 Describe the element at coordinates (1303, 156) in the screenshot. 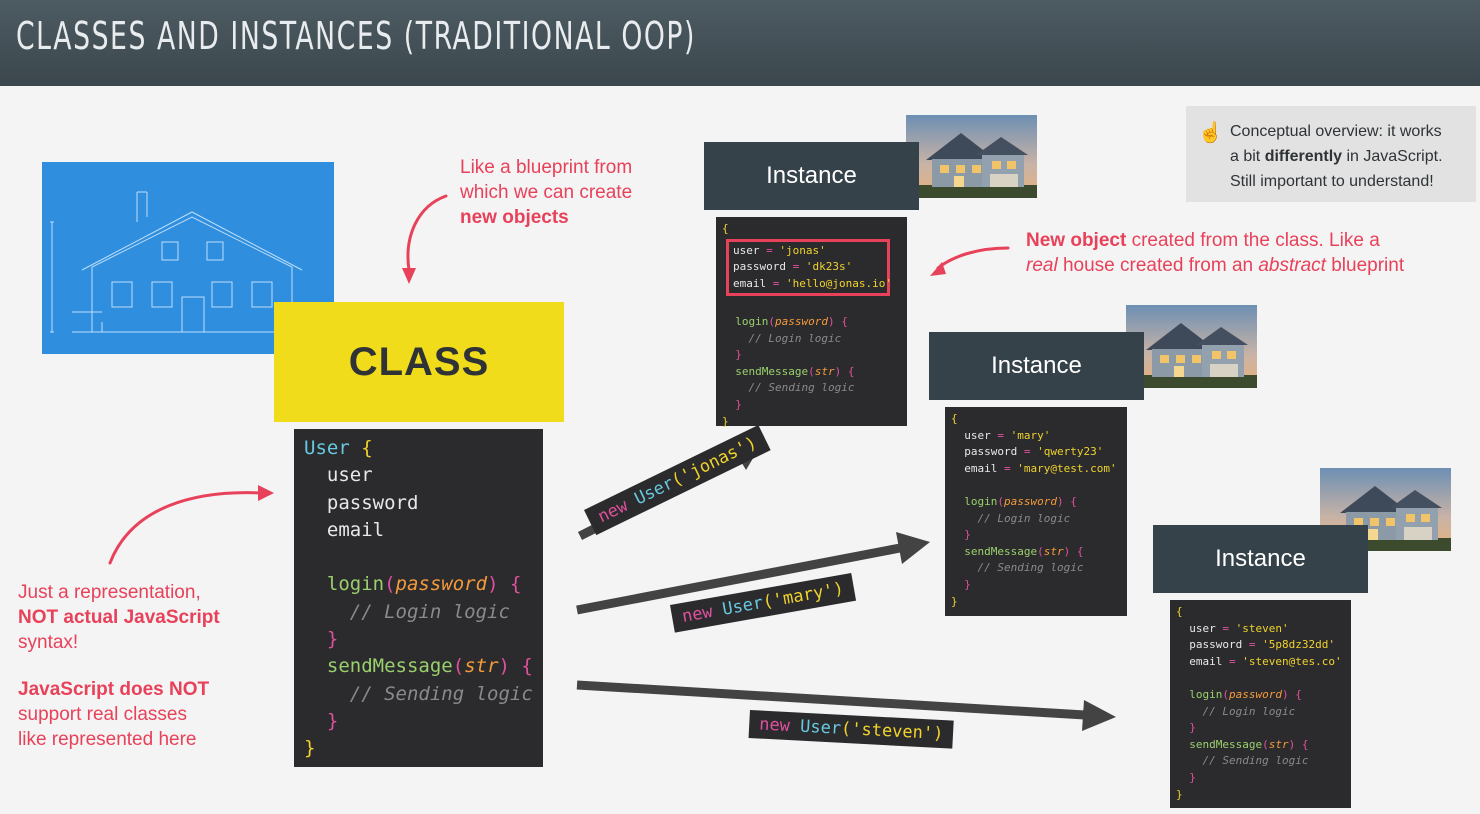

I see `callout-bold-word: differently` at that location.